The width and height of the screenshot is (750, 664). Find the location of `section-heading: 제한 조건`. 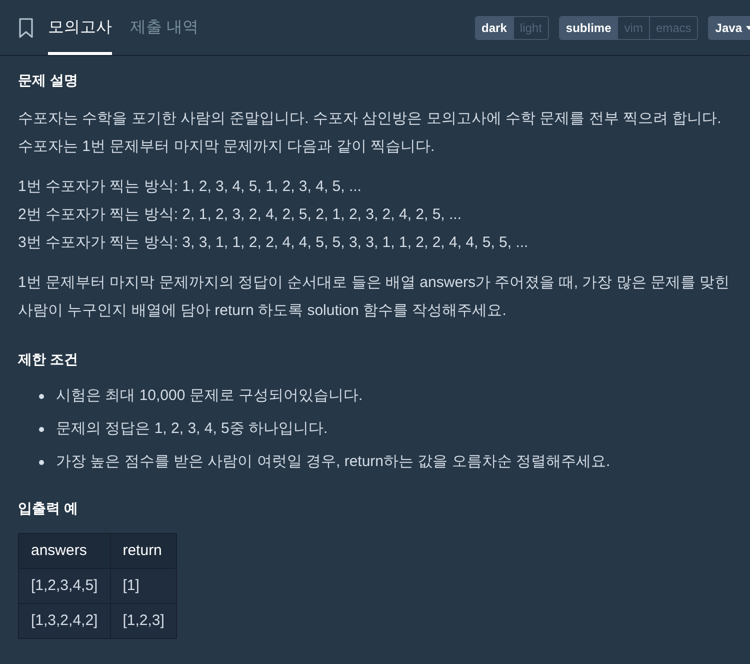

section-heading: 제한 조건 is located at coordinates (48, 359).